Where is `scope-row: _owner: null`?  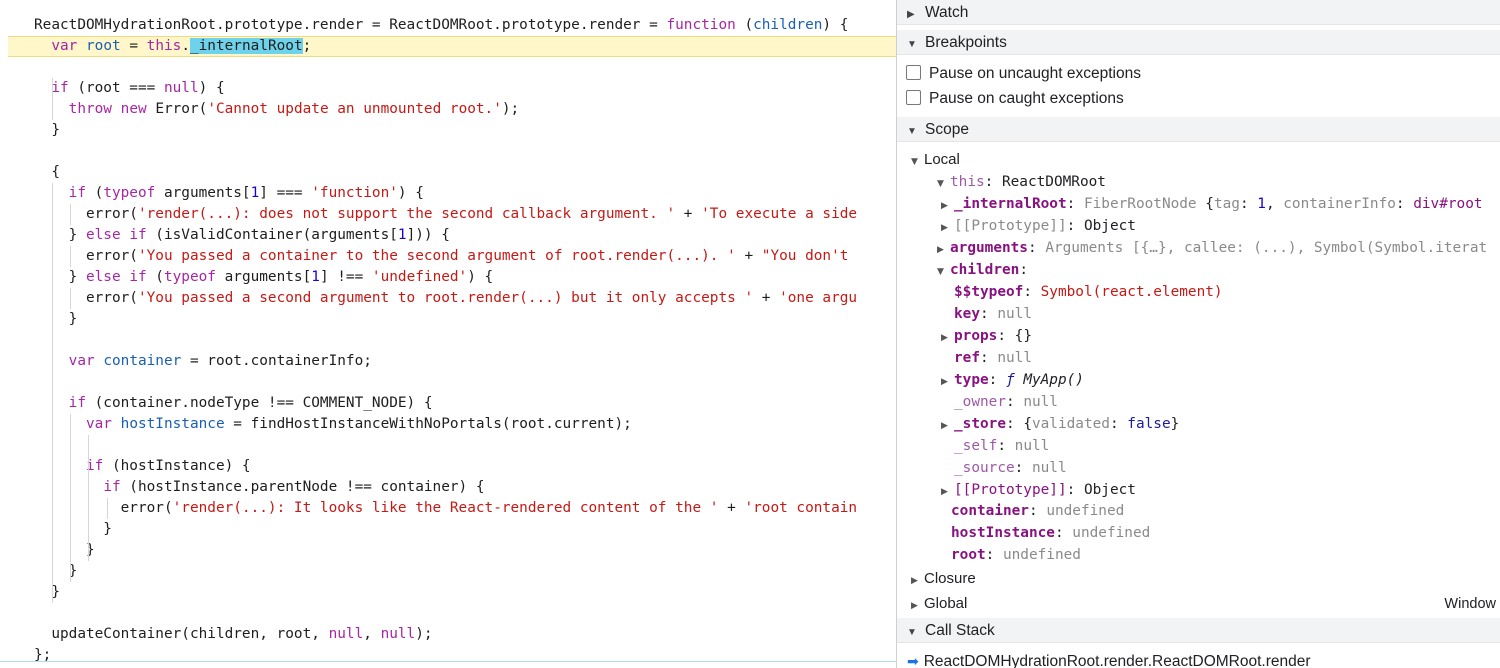 scope-row: _owner: null is located at coordinates (1220, 402).